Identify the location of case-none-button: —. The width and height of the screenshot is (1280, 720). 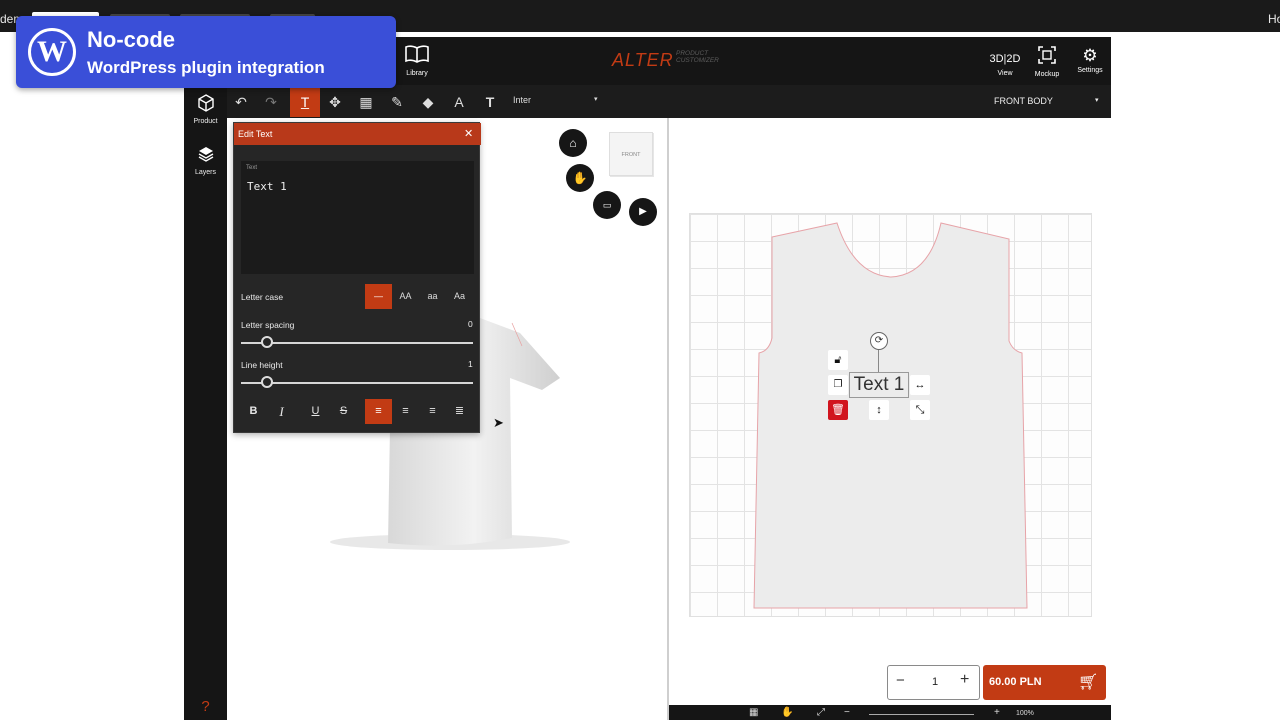
(378, 296).